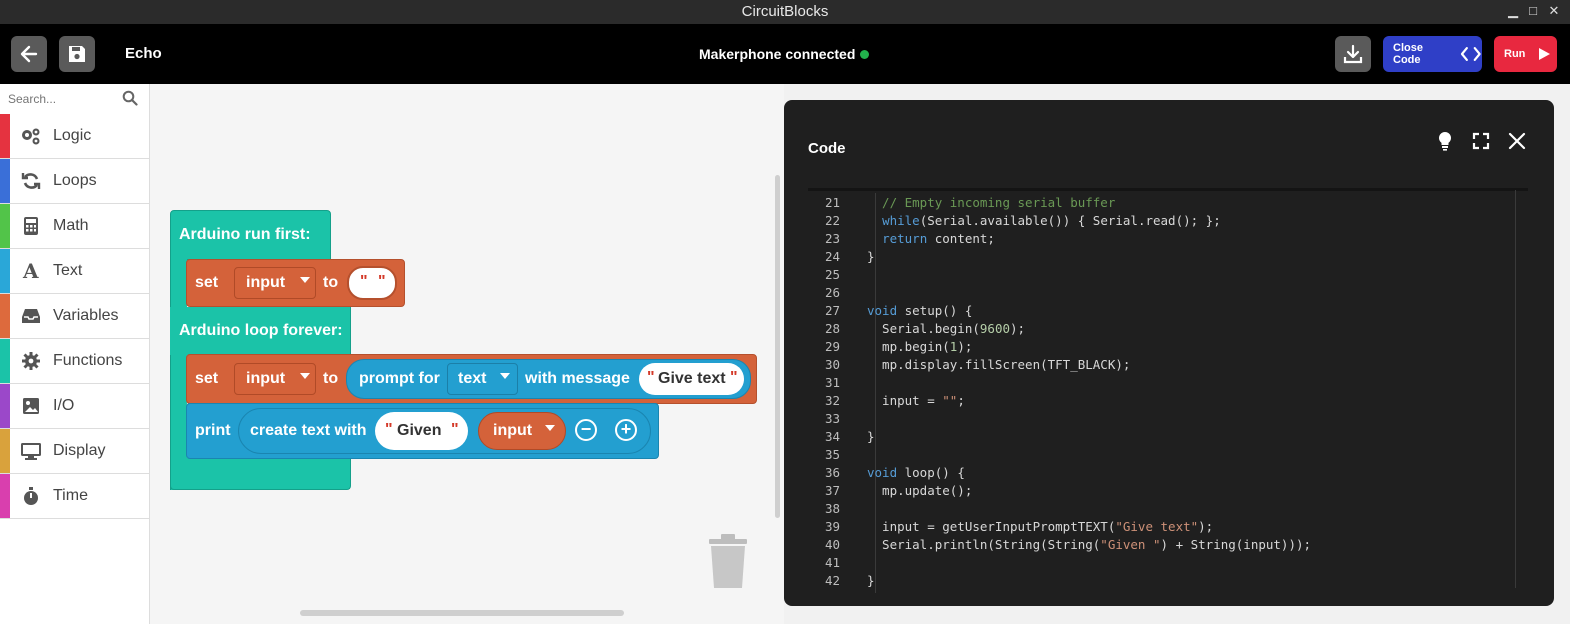 The image size is (1570, 624). I want to click on search-box, so click(74, 99).